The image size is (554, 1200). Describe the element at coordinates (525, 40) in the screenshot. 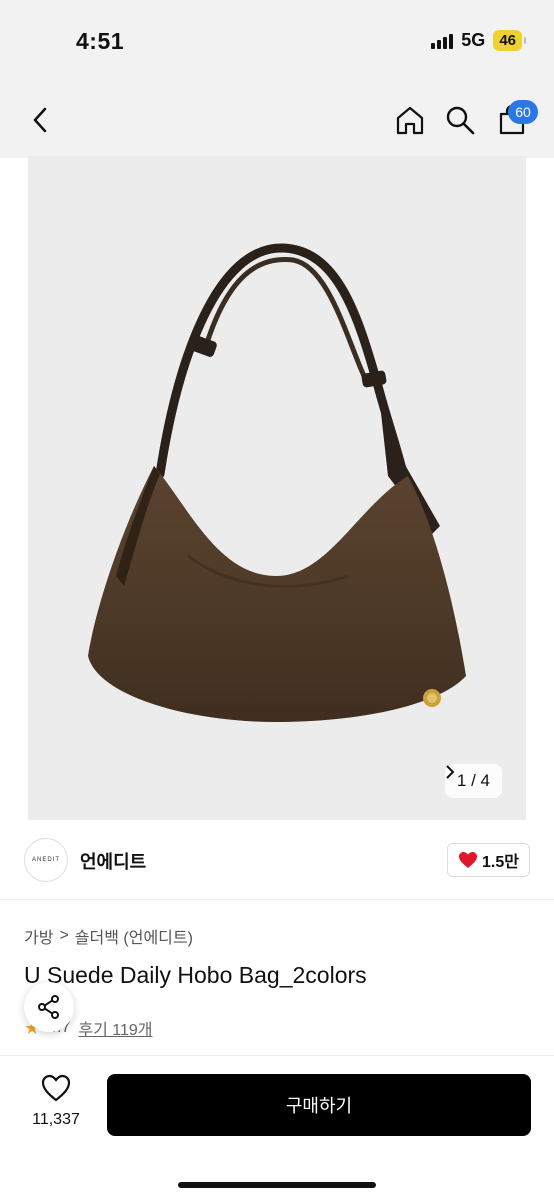

I see `battery-cap` at that location.